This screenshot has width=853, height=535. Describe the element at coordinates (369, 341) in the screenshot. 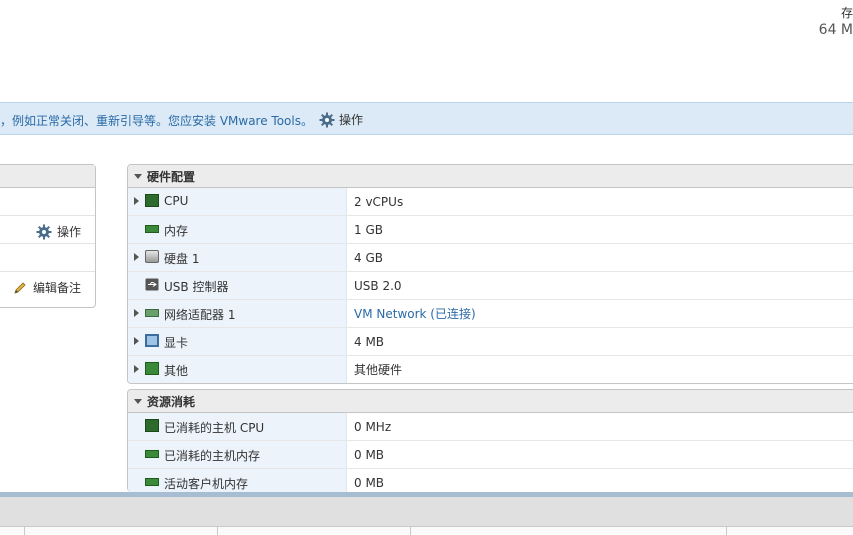

I see `hw-value: 4 MB` at that location.